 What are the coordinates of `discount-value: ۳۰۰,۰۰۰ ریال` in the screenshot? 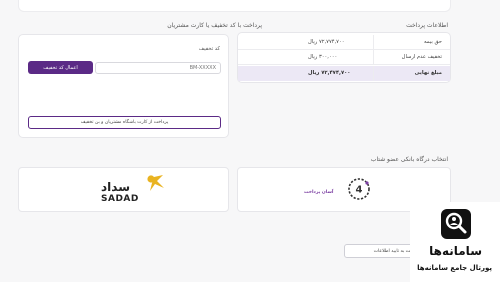 It's located at (323, 57).